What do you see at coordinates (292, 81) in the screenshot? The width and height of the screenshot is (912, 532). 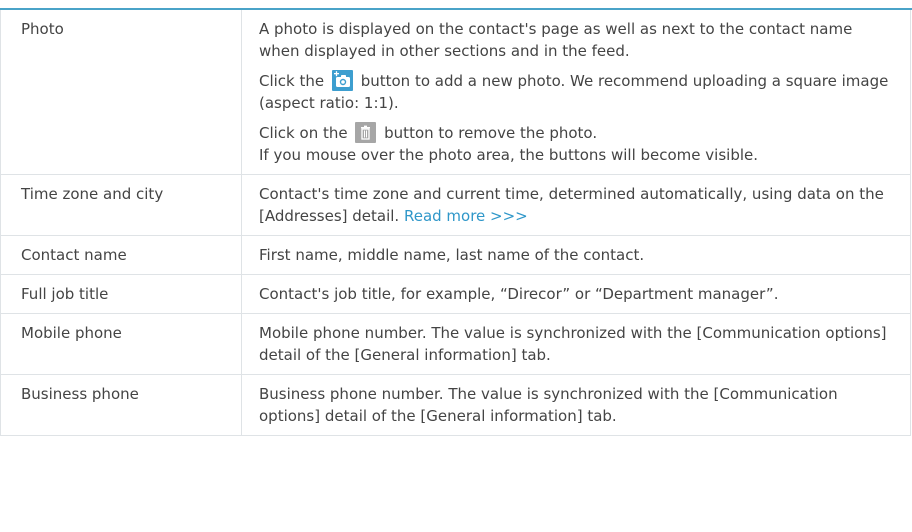 I see `description-text: Click the` at bounding box center [292, 81].